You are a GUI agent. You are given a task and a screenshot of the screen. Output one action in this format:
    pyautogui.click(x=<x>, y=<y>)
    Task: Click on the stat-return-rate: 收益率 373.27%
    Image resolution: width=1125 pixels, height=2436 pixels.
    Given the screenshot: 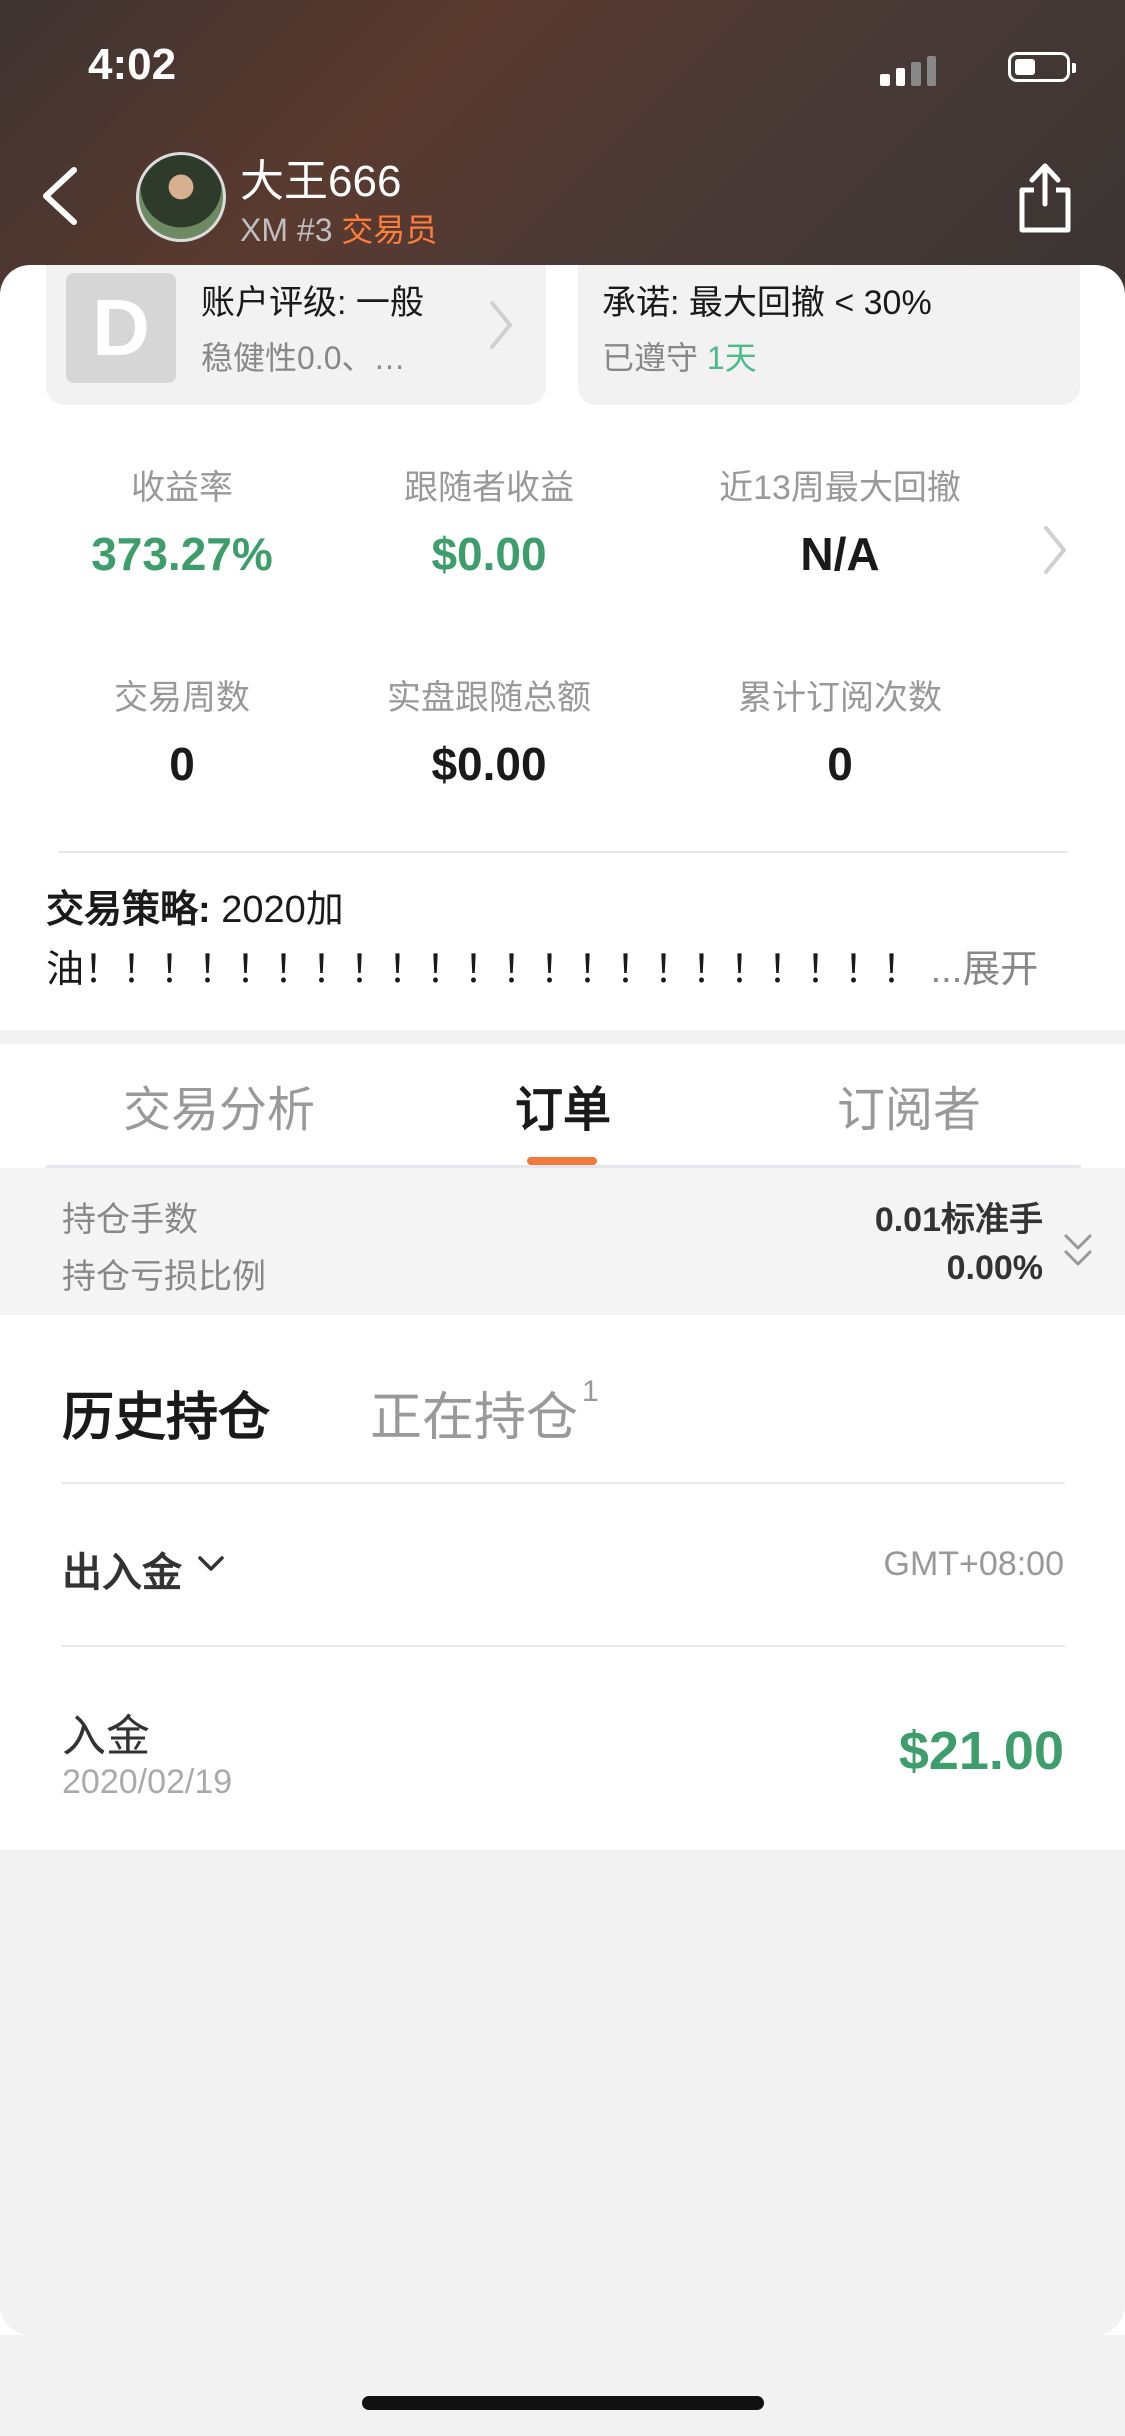 What is the action you would take?
    pyautogui.click(x=182, y=520)
    